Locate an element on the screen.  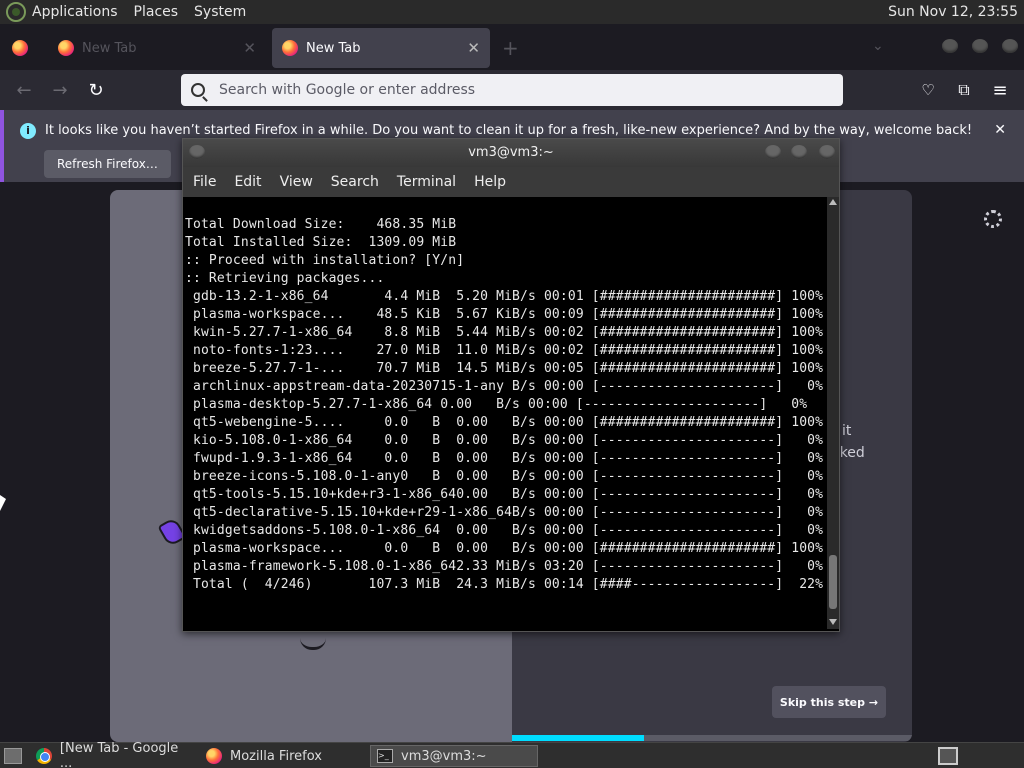
scroll-up-arrow-icon is located at coordinates (833, 202).